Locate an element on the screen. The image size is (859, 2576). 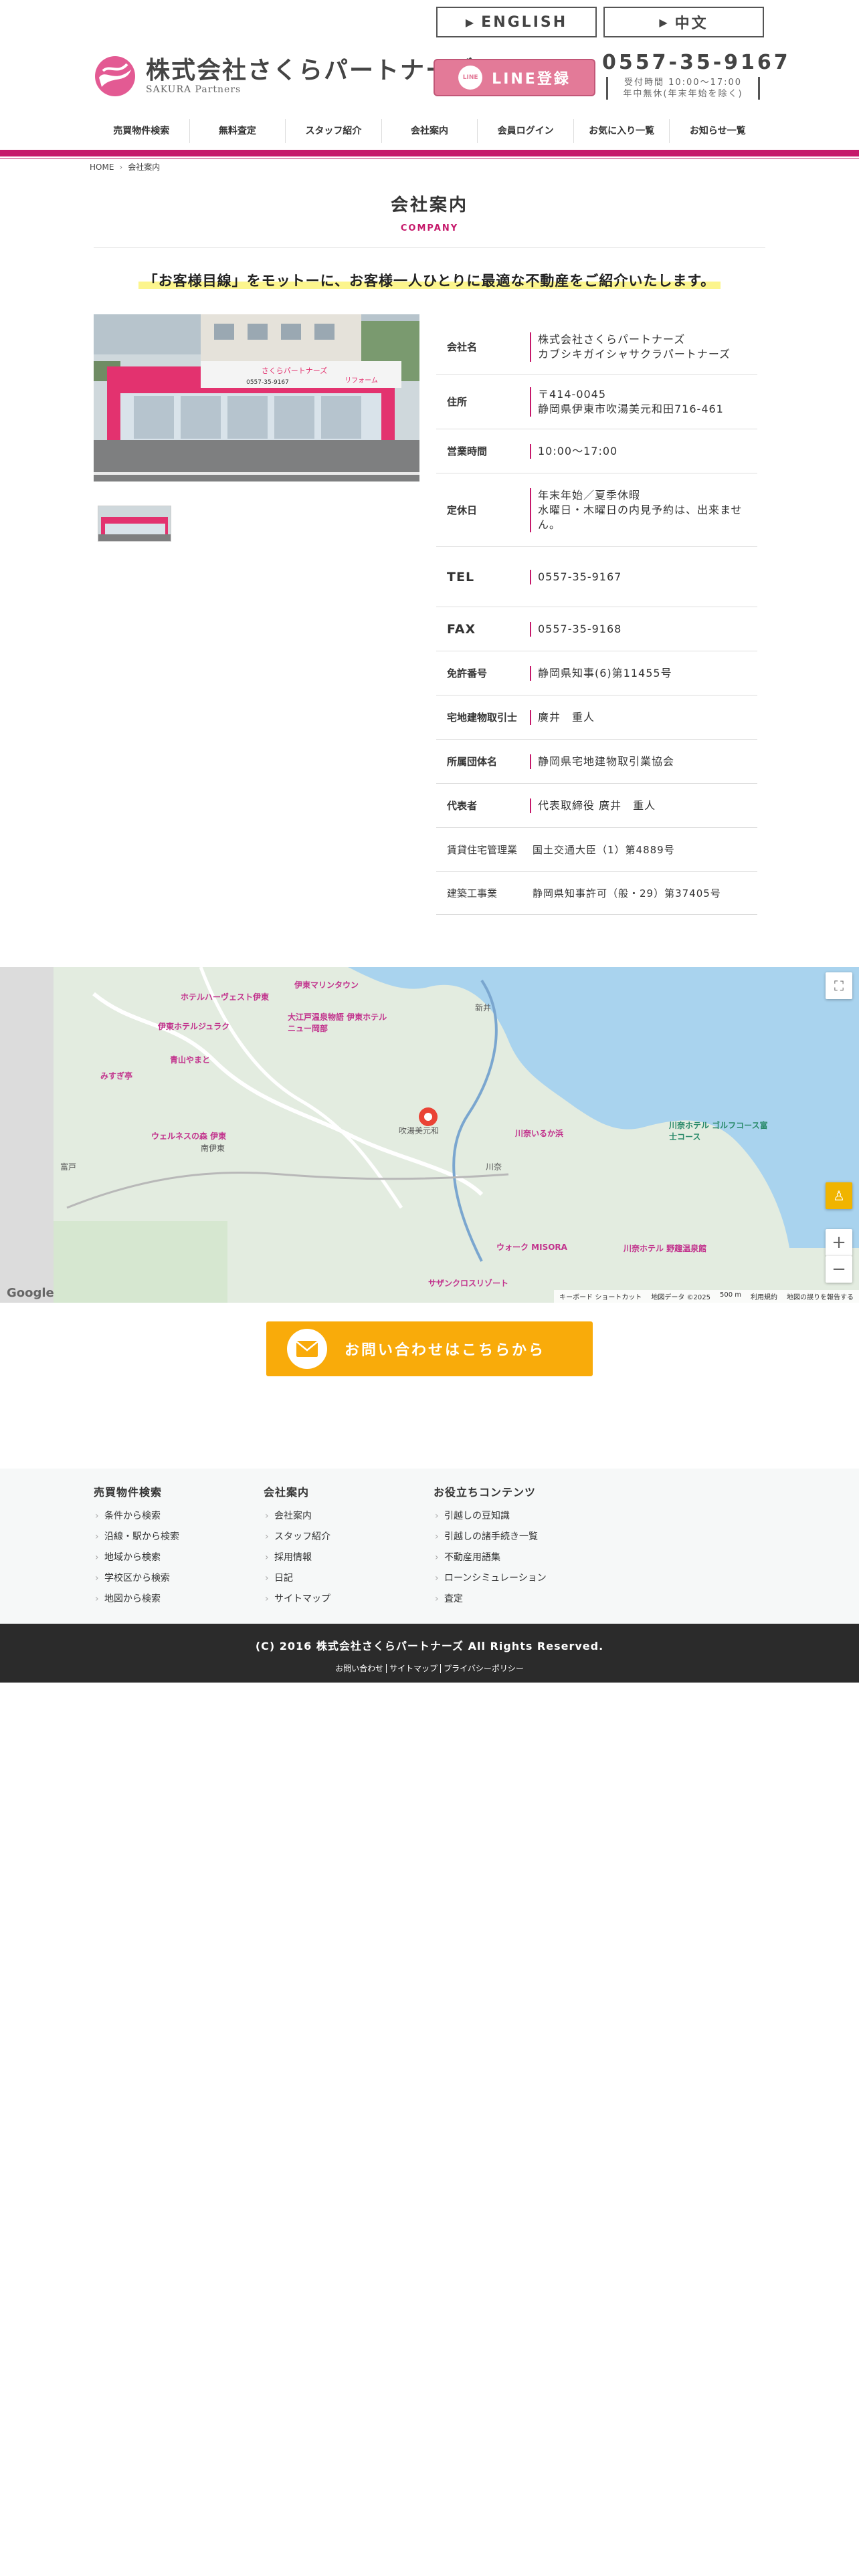
nav-news: お知らせ一覧 is located at coordinates (718, 131).